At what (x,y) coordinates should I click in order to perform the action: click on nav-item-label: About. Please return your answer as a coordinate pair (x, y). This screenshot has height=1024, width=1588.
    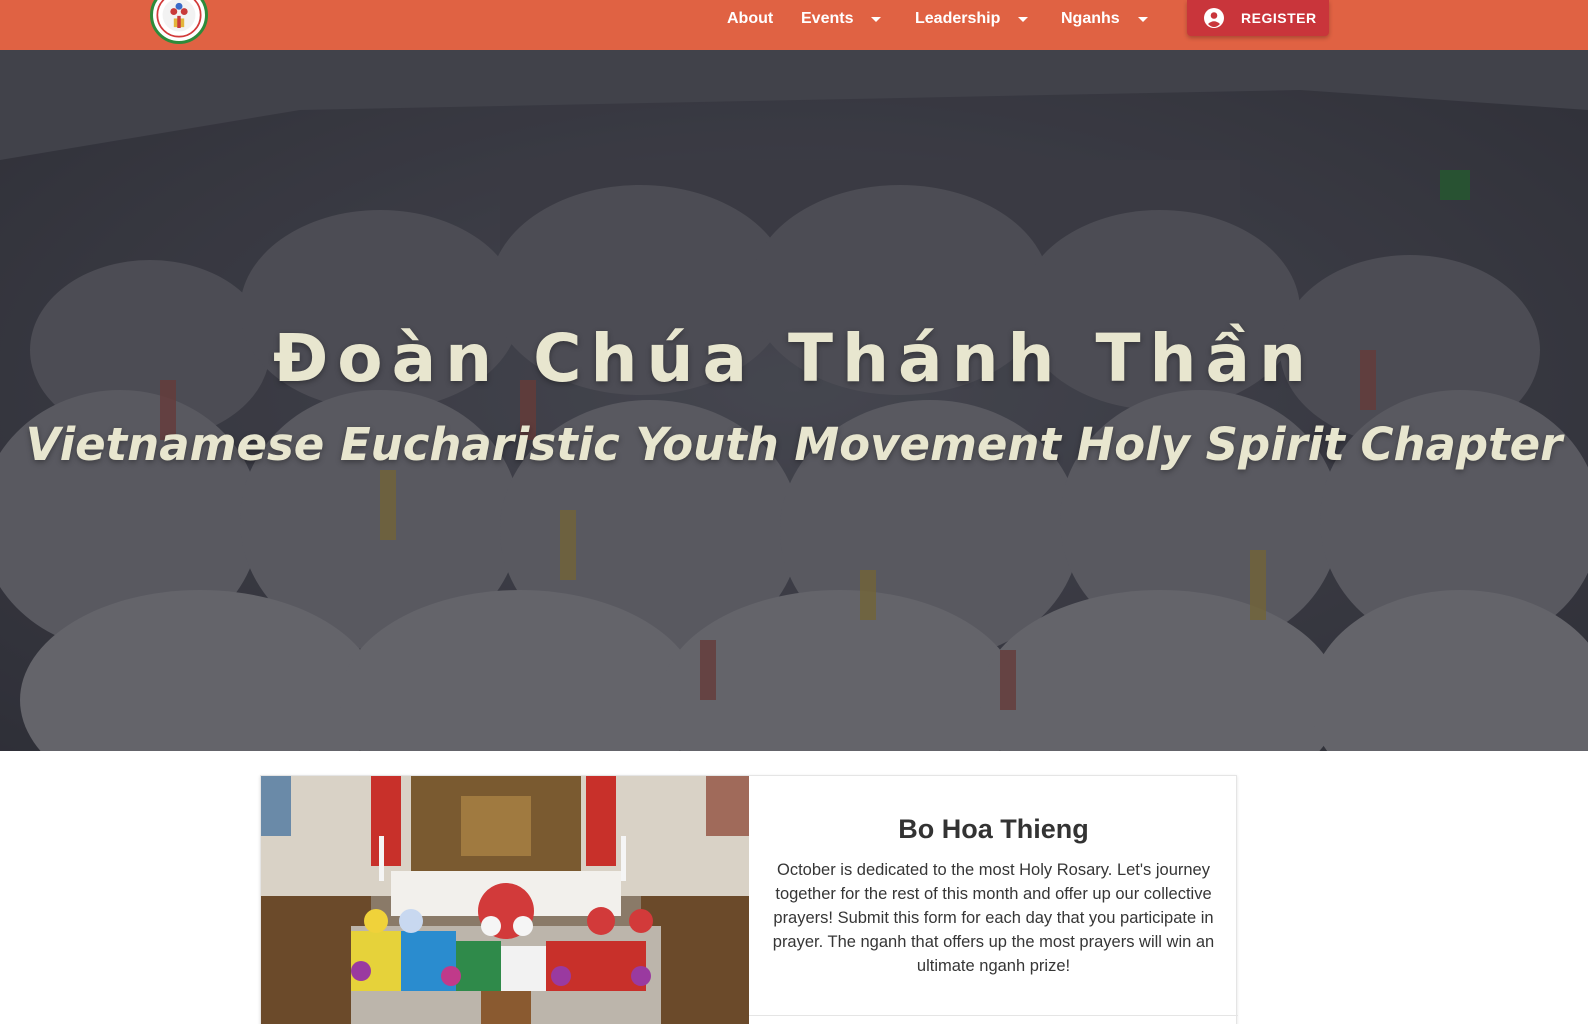
    Looking at the image, I should click on (750, 18).